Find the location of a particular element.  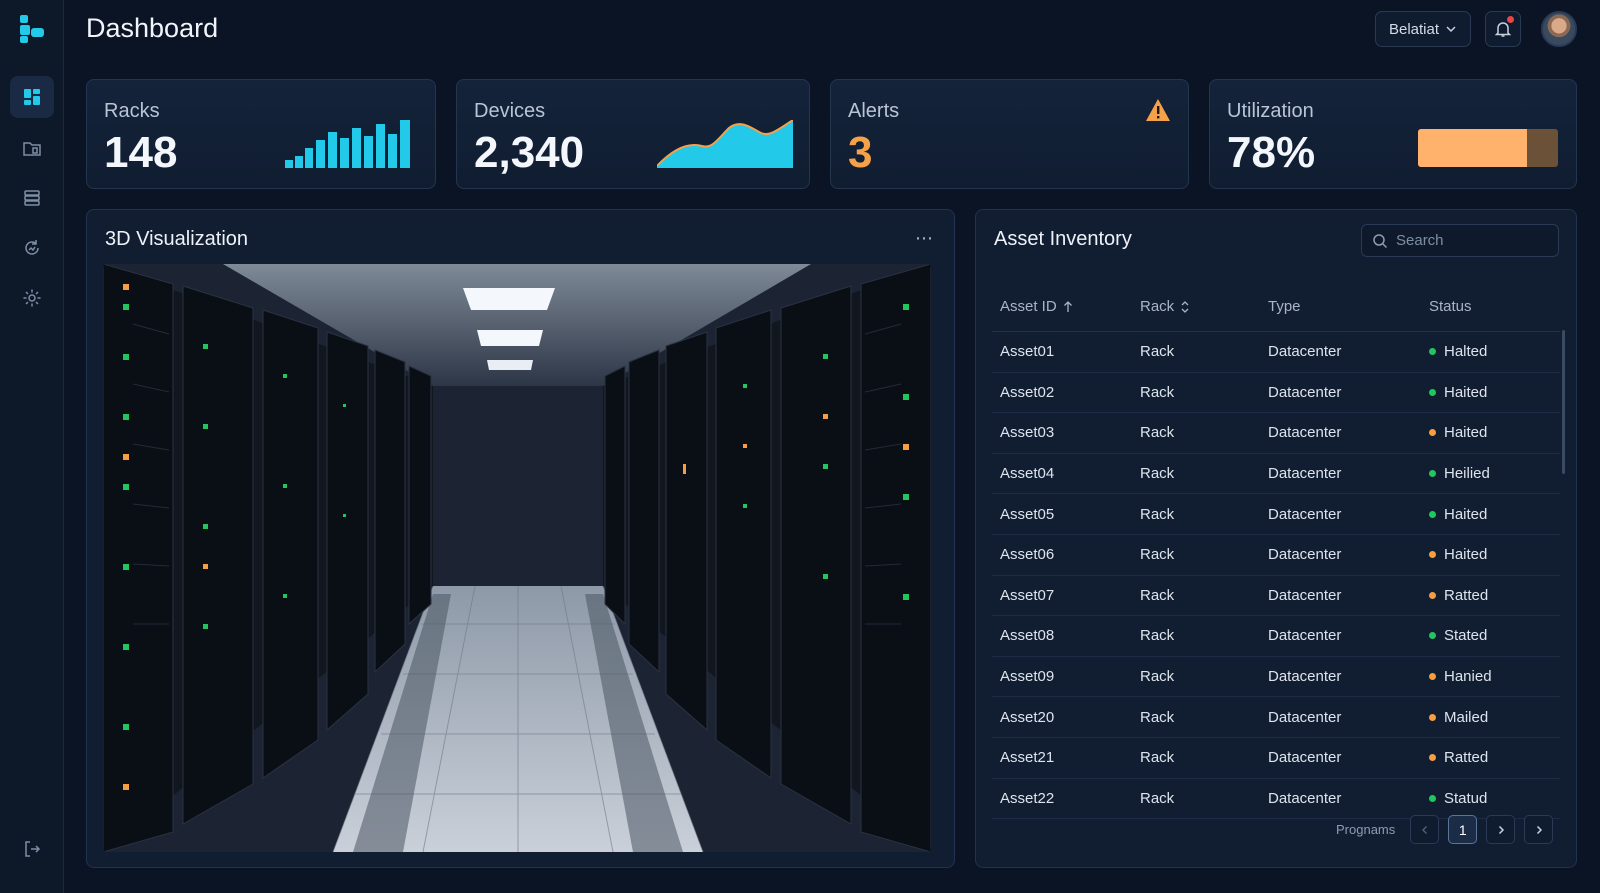

refresh-chart-icon is located at coordinates (32, 247).